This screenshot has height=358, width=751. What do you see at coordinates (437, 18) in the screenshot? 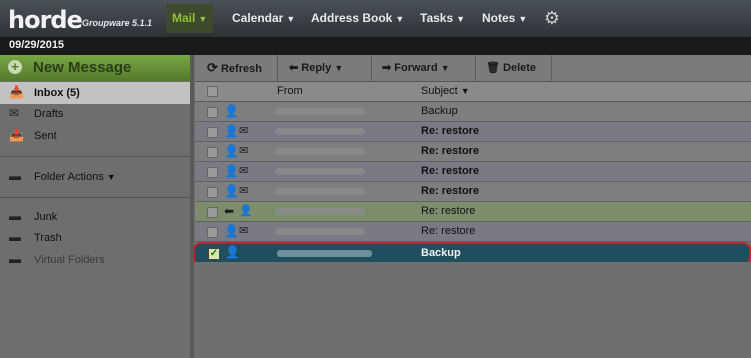
I see `nav-tasks-label: Tasks` at bounding box center [437, 18].